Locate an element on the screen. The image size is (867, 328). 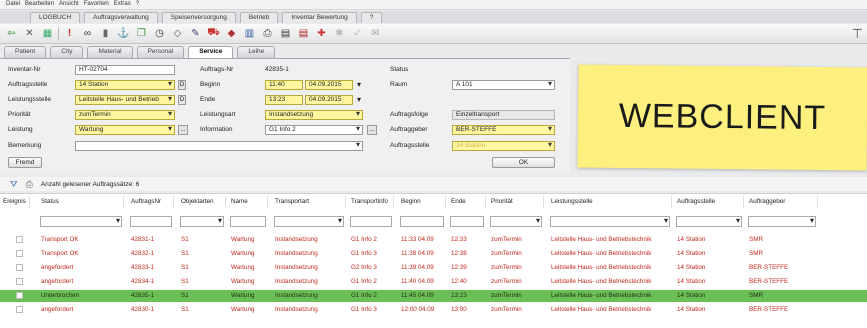
column-header: Beginn is located at coordinates (422, 202).